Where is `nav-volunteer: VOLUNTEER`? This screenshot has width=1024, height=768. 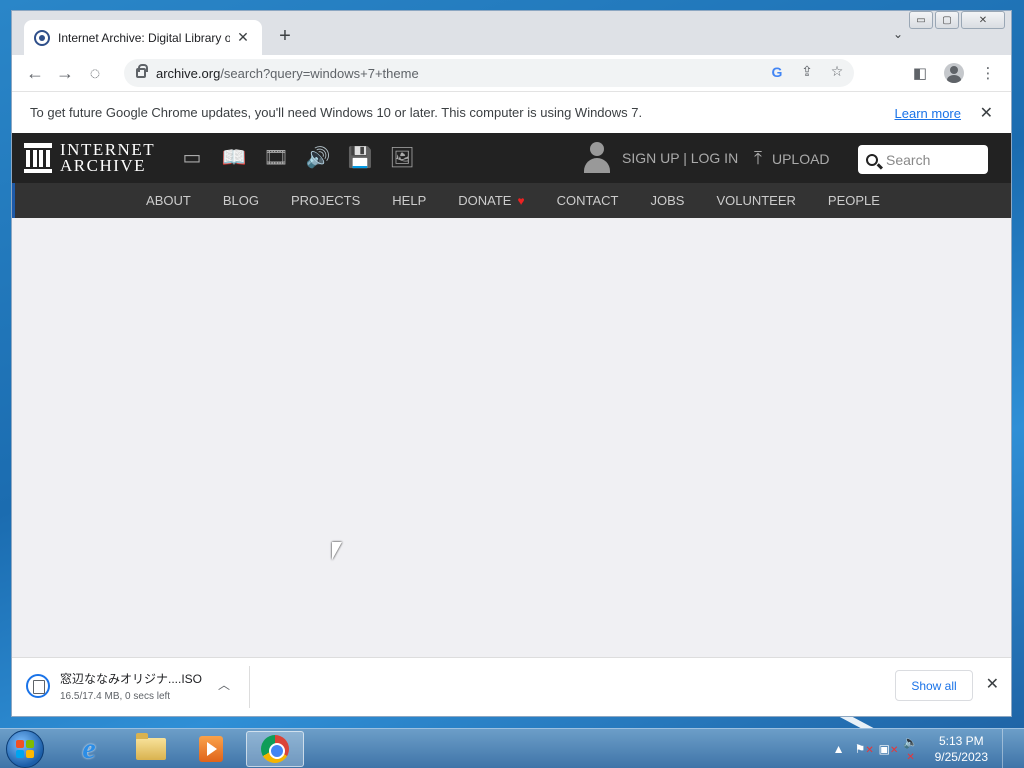 nav-volunteer: VOLUNTEER is located at coordinates (755, 200).